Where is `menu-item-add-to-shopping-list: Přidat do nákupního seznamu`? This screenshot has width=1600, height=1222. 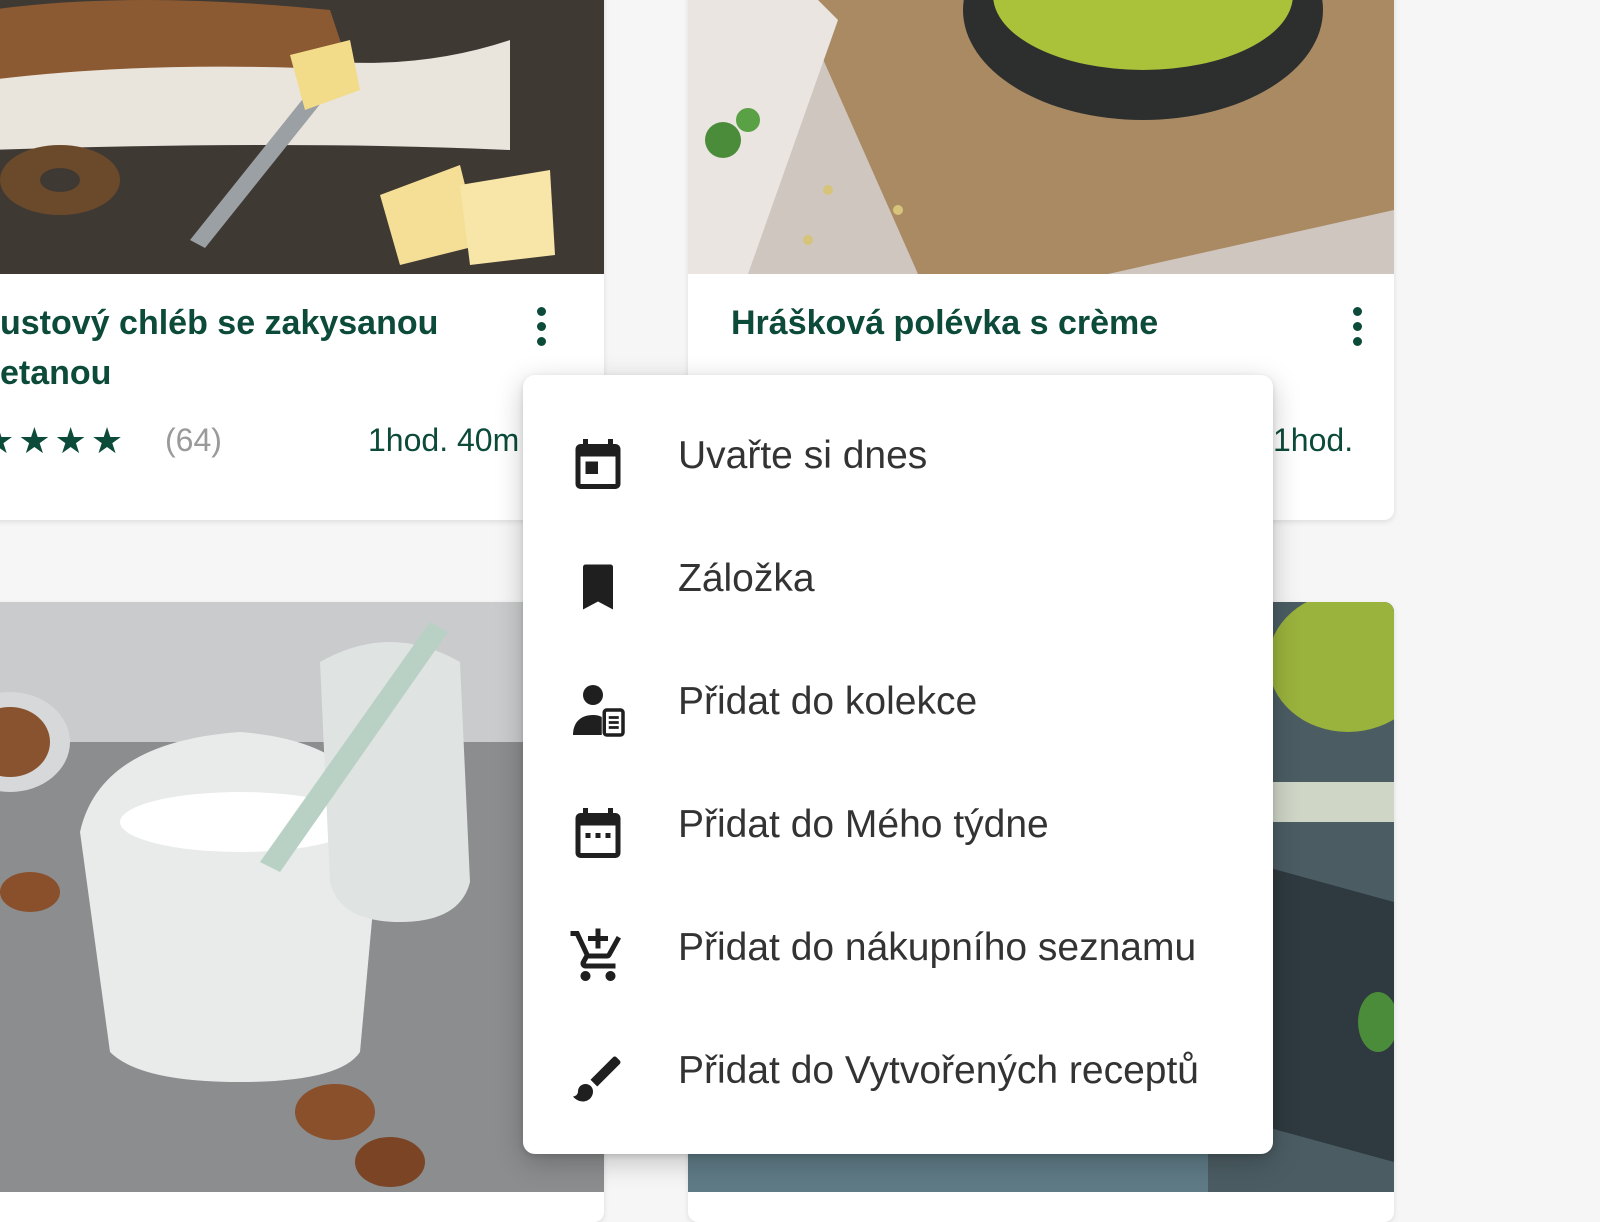 menu-item-add-to-shopping-list: Přidat do nákupního seznamu is located at coordinates (898, 948).